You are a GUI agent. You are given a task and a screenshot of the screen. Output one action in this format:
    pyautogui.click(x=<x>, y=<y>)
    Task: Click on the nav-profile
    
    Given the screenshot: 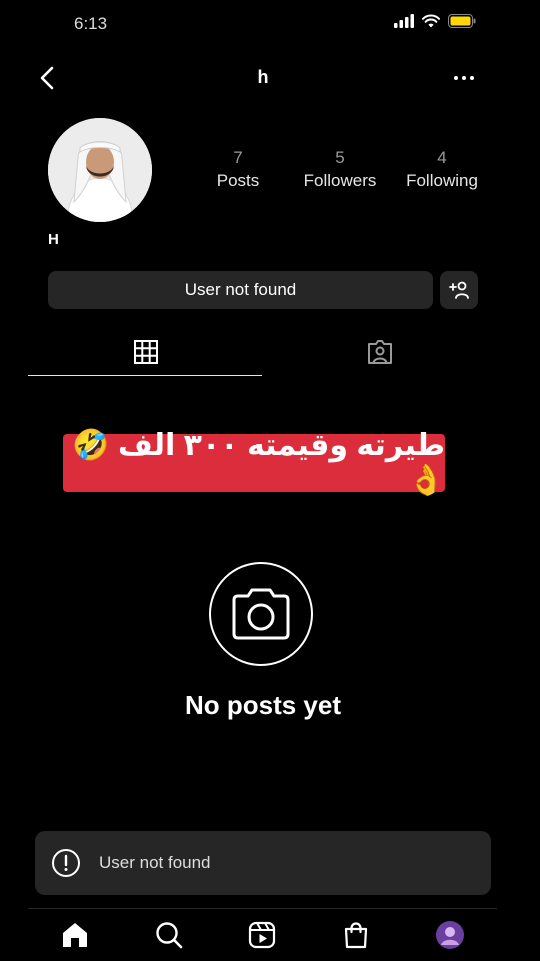 What is the action you would take?
    pyautogui.click(x=450, y=935)
    